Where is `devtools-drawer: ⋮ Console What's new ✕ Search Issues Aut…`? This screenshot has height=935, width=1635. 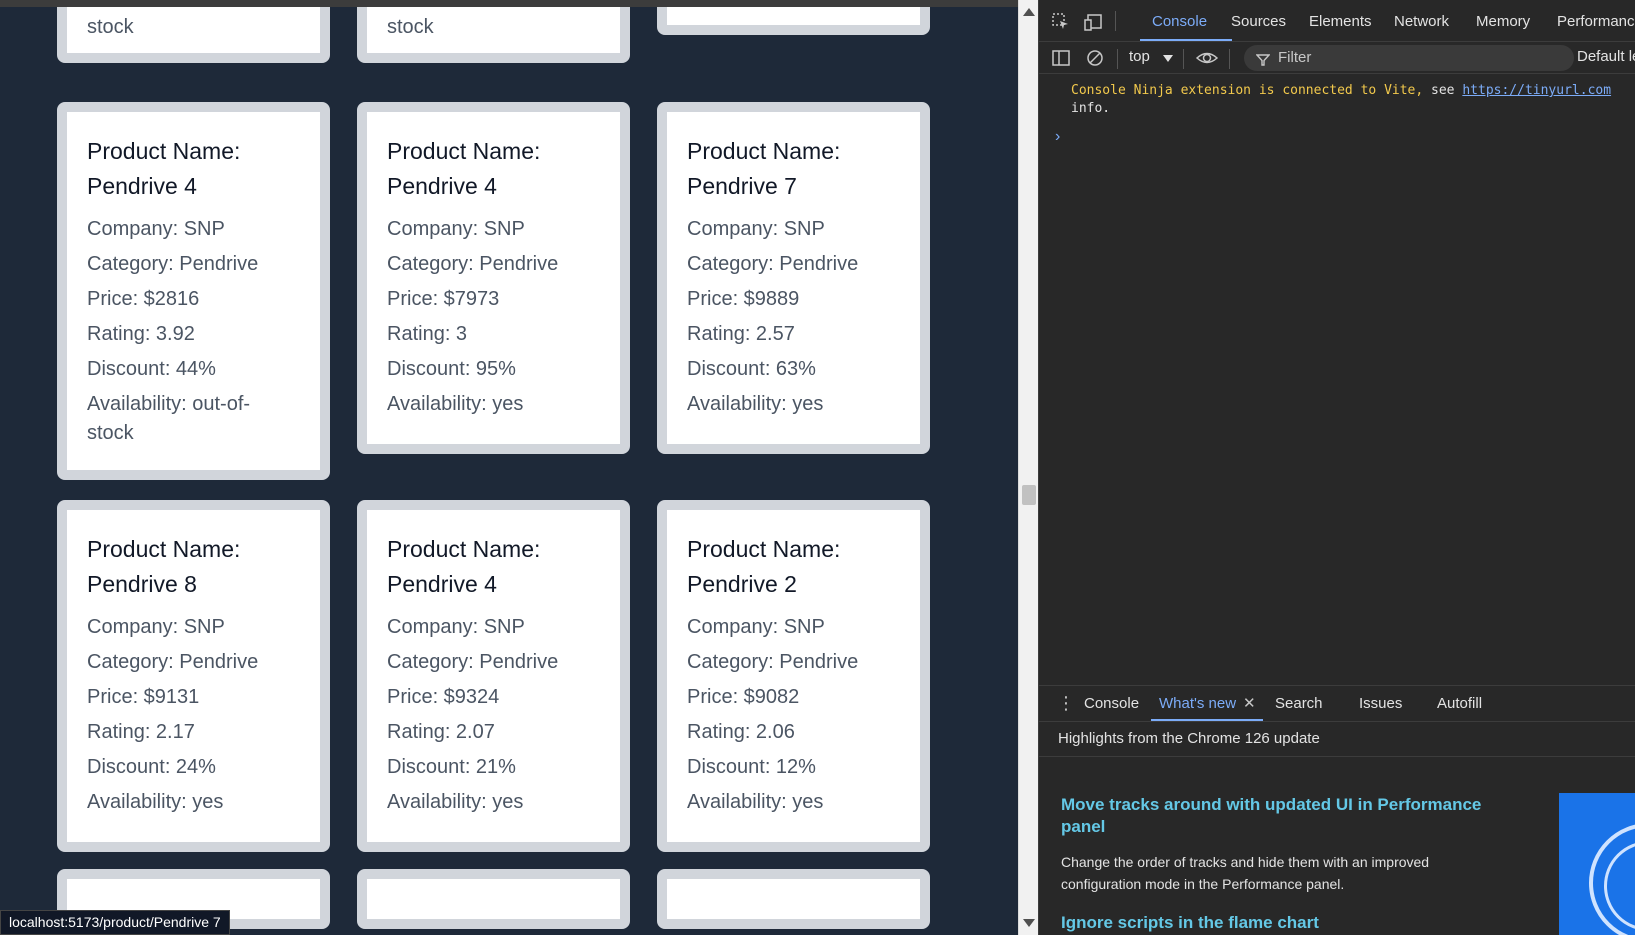 devtools-drawer: ⋮ Console What's new ✕ Search Issues Aut… is located at coordinates (1337, 810).